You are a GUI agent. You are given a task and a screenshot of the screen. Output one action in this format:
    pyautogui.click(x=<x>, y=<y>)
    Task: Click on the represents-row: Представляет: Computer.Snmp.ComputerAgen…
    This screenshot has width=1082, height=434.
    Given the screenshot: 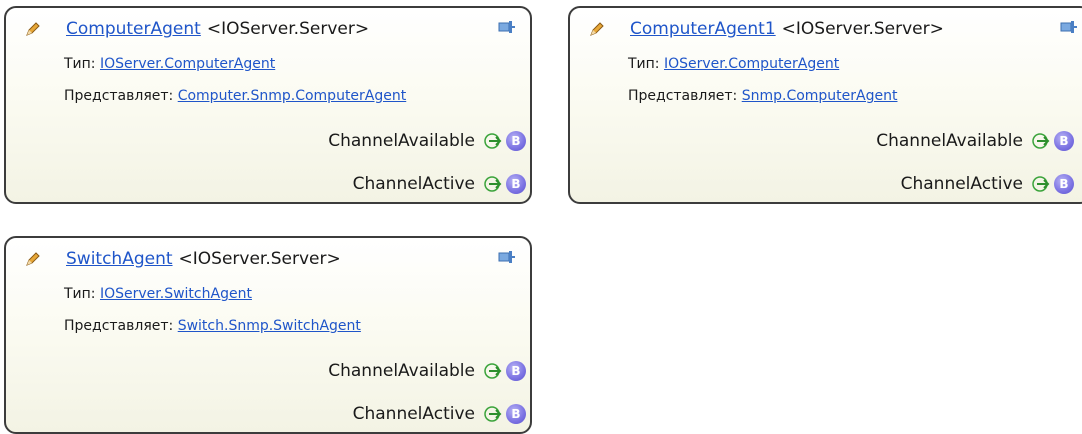 What is the action you would take?
    pyautogui.click(x=235, y=96)
    